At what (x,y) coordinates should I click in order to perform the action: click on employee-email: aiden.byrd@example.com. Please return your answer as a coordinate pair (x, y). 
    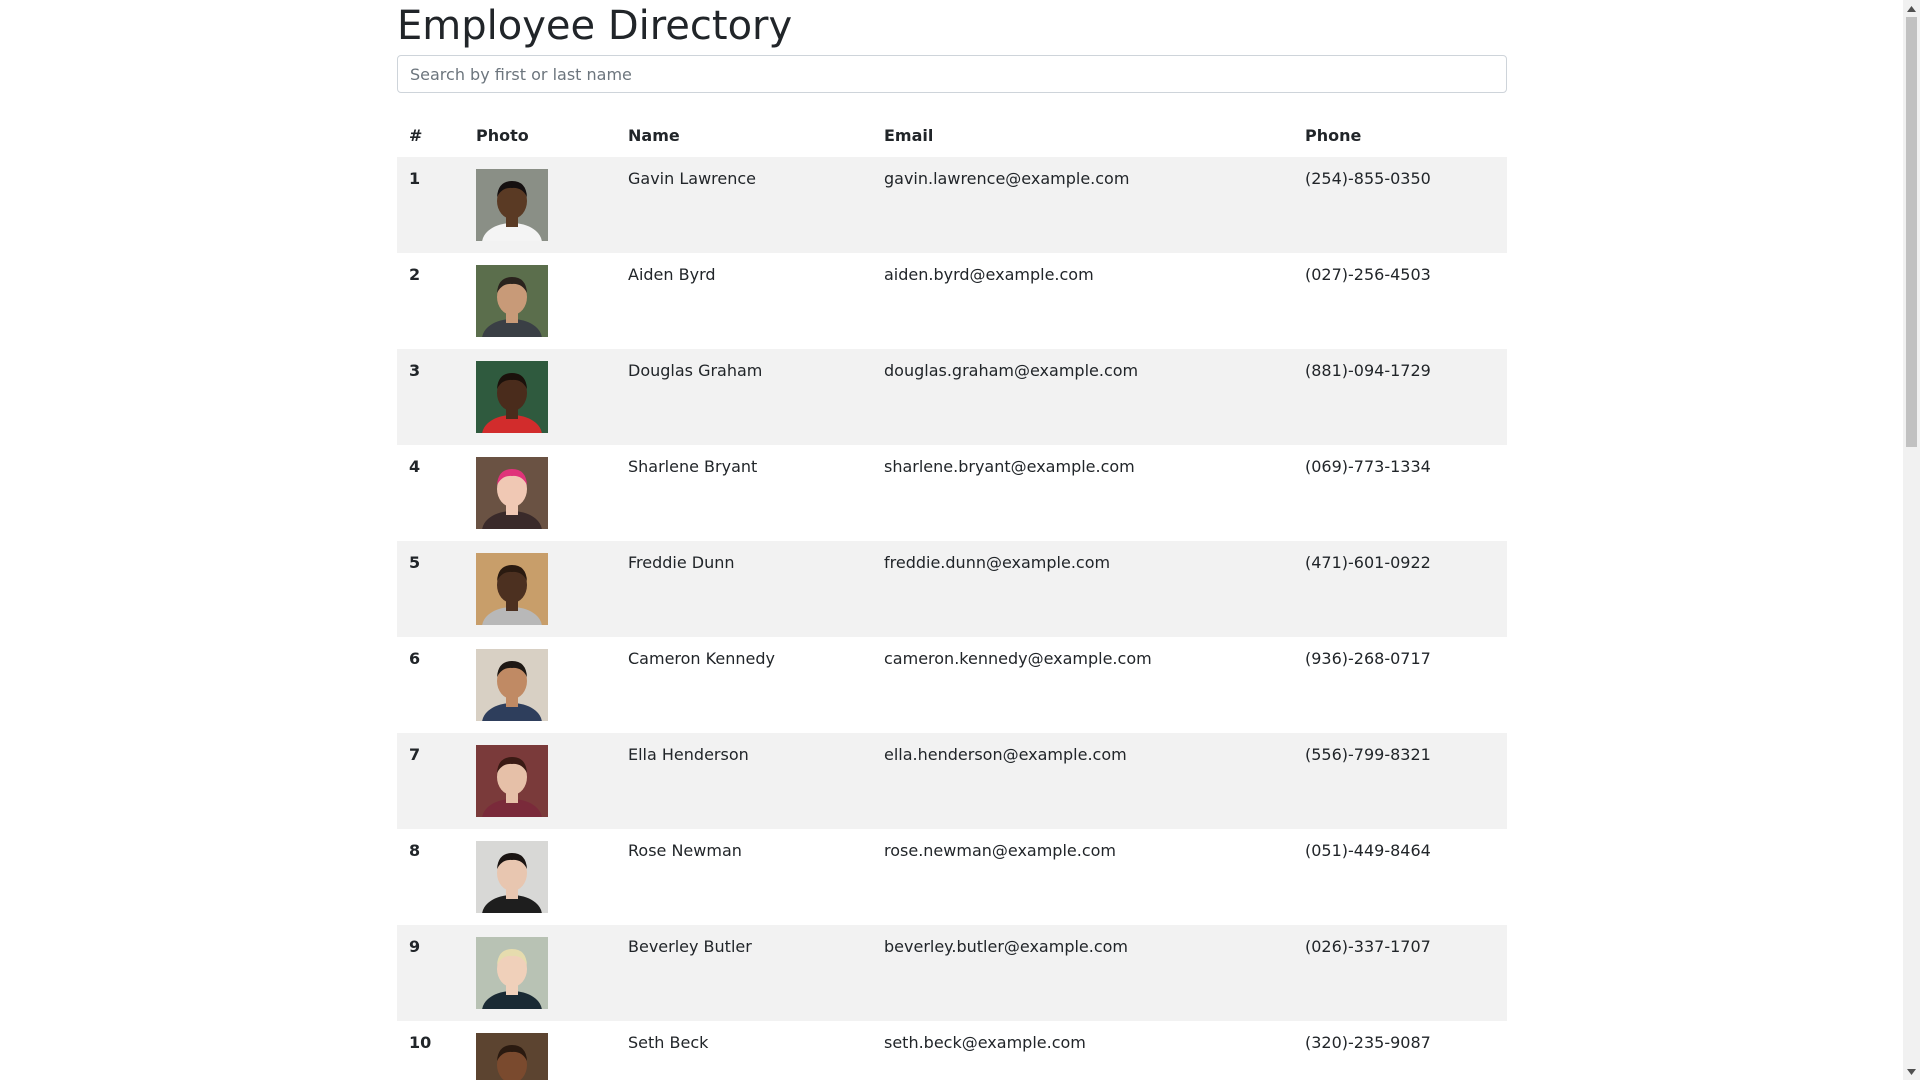
    Looking at the image, I should click on (989, 274).